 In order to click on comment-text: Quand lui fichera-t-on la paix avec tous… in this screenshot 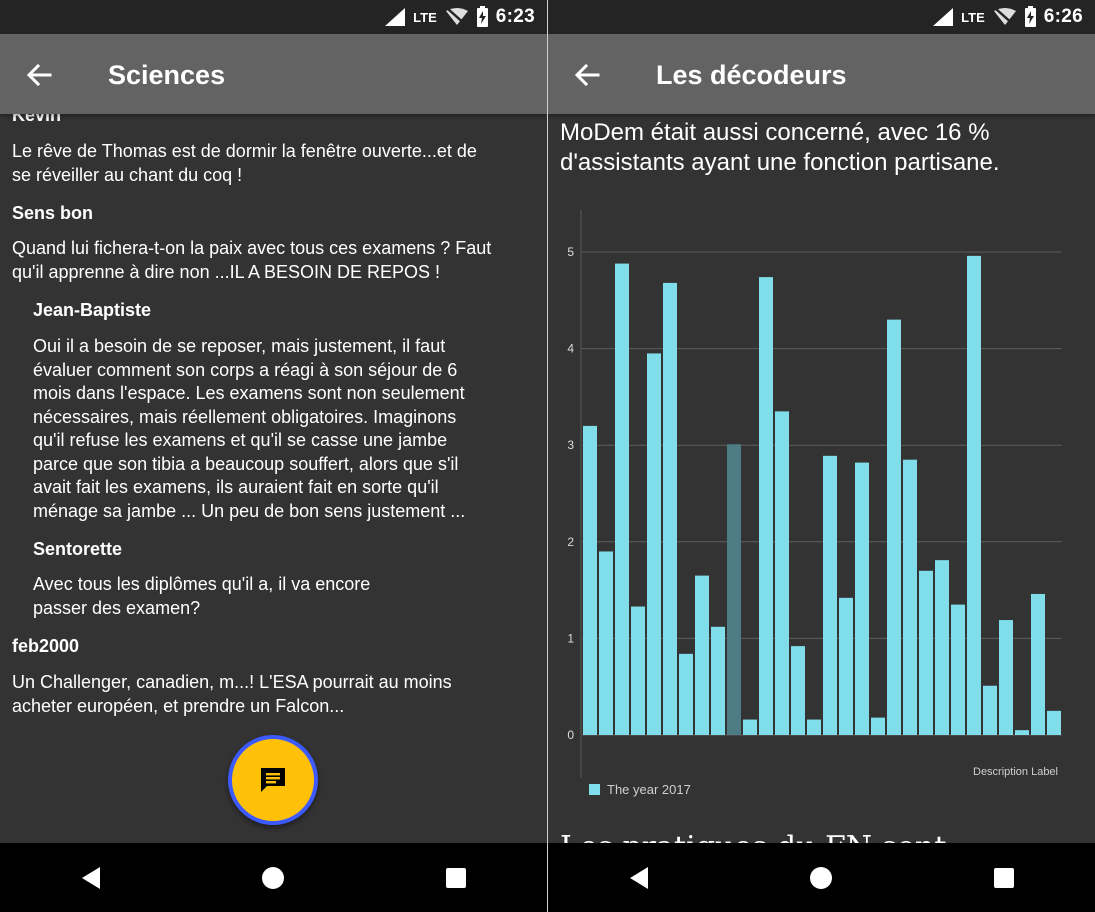, I will do `click(252, 260)`.